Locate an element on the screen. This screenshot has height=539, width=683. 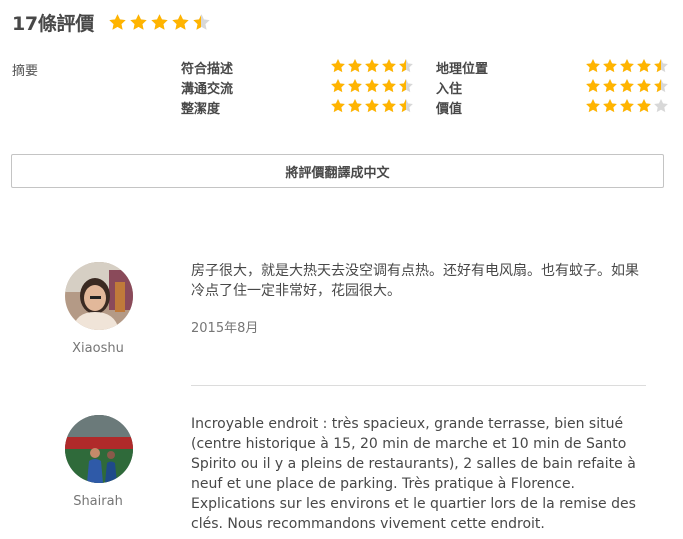
category-label-communication: 溝通交流 is located at coordinates (207, 89).